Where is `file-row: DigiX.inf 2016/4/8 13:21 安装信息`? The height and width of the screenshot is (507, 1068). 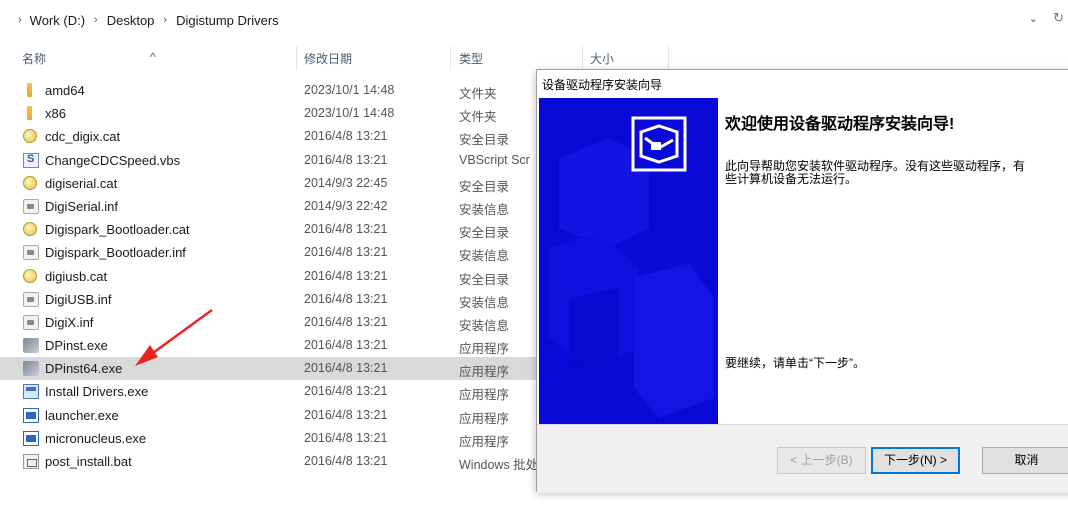 file-row: DigiX.inf 2016/4/8 13:21 安装信息 is located at coordinates (270, 322).